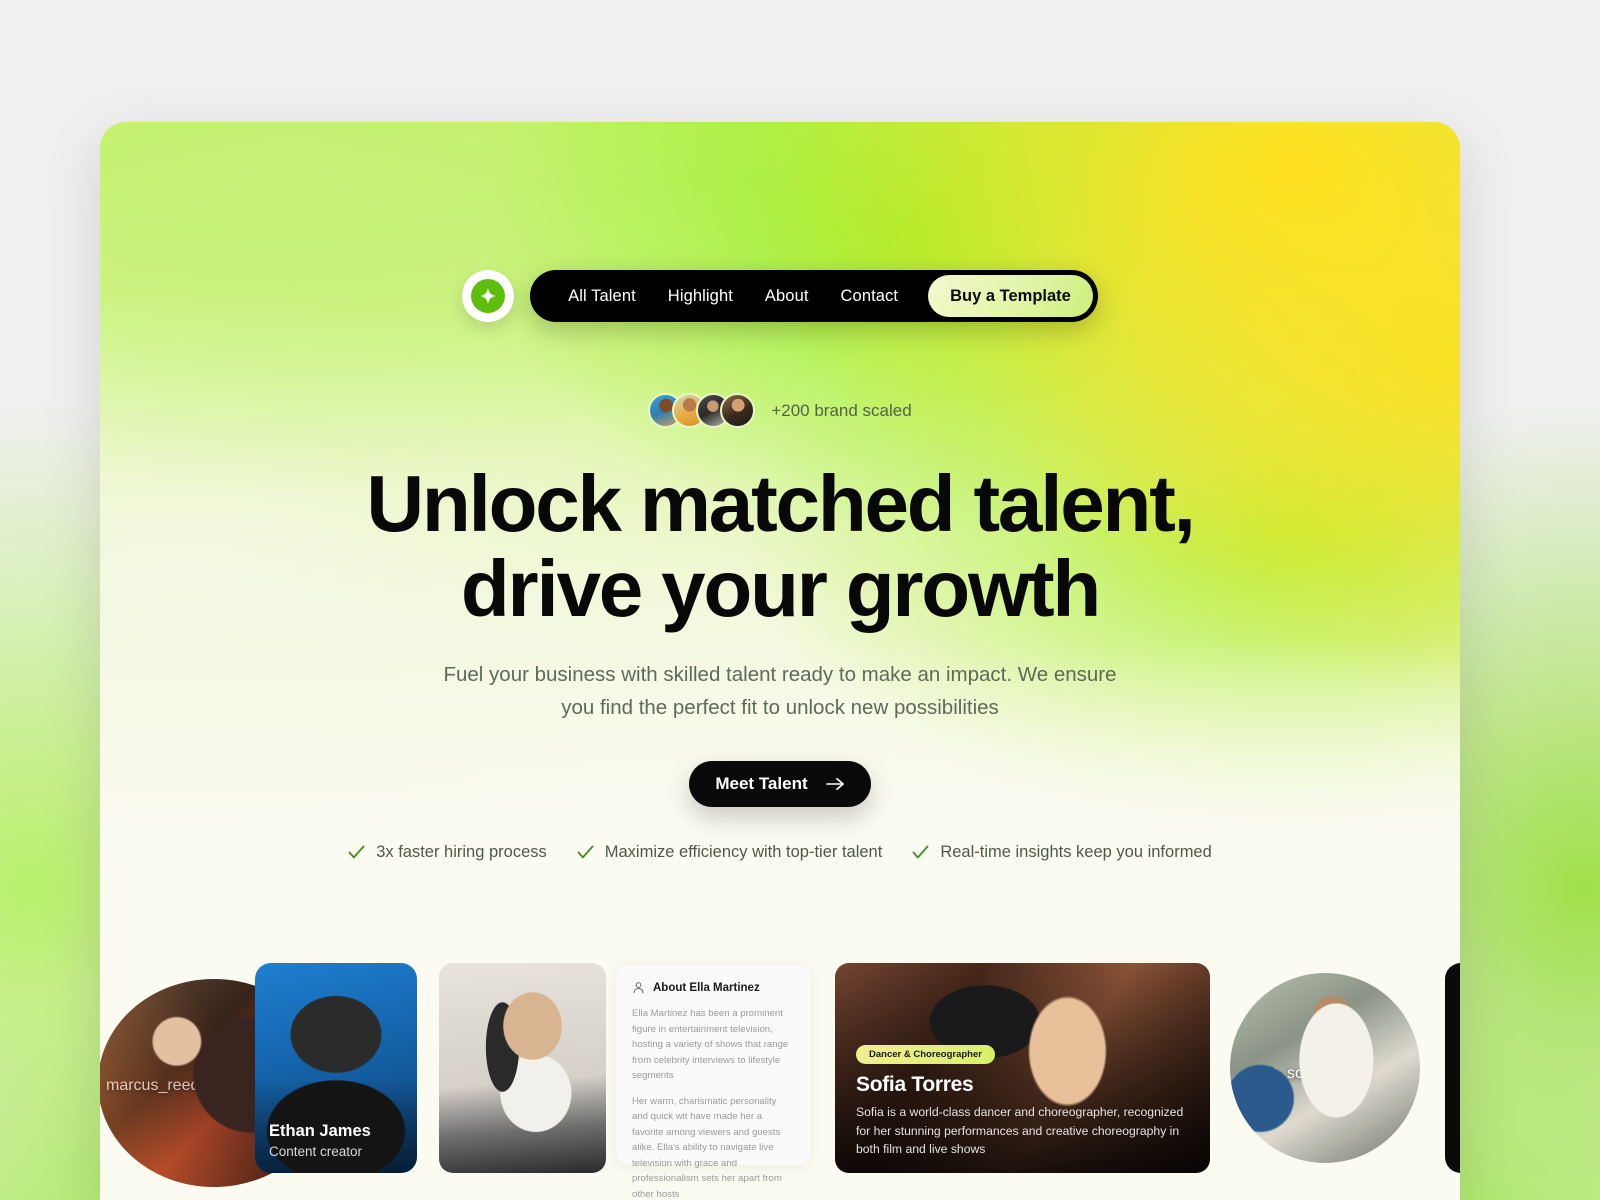  I want to click on arrow-right-icon, so click(834, 784).